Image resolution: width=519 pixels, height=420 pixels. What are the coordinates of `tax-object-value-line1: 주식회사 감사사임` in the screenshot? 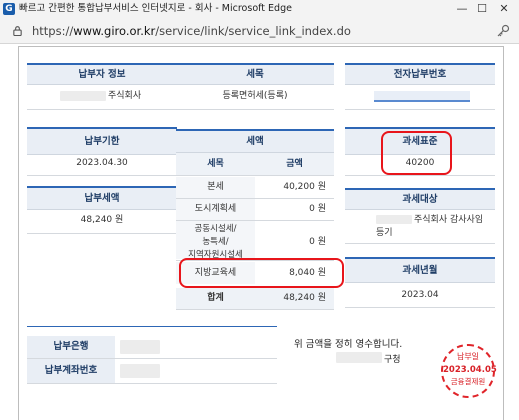 It's located at (449, 220).